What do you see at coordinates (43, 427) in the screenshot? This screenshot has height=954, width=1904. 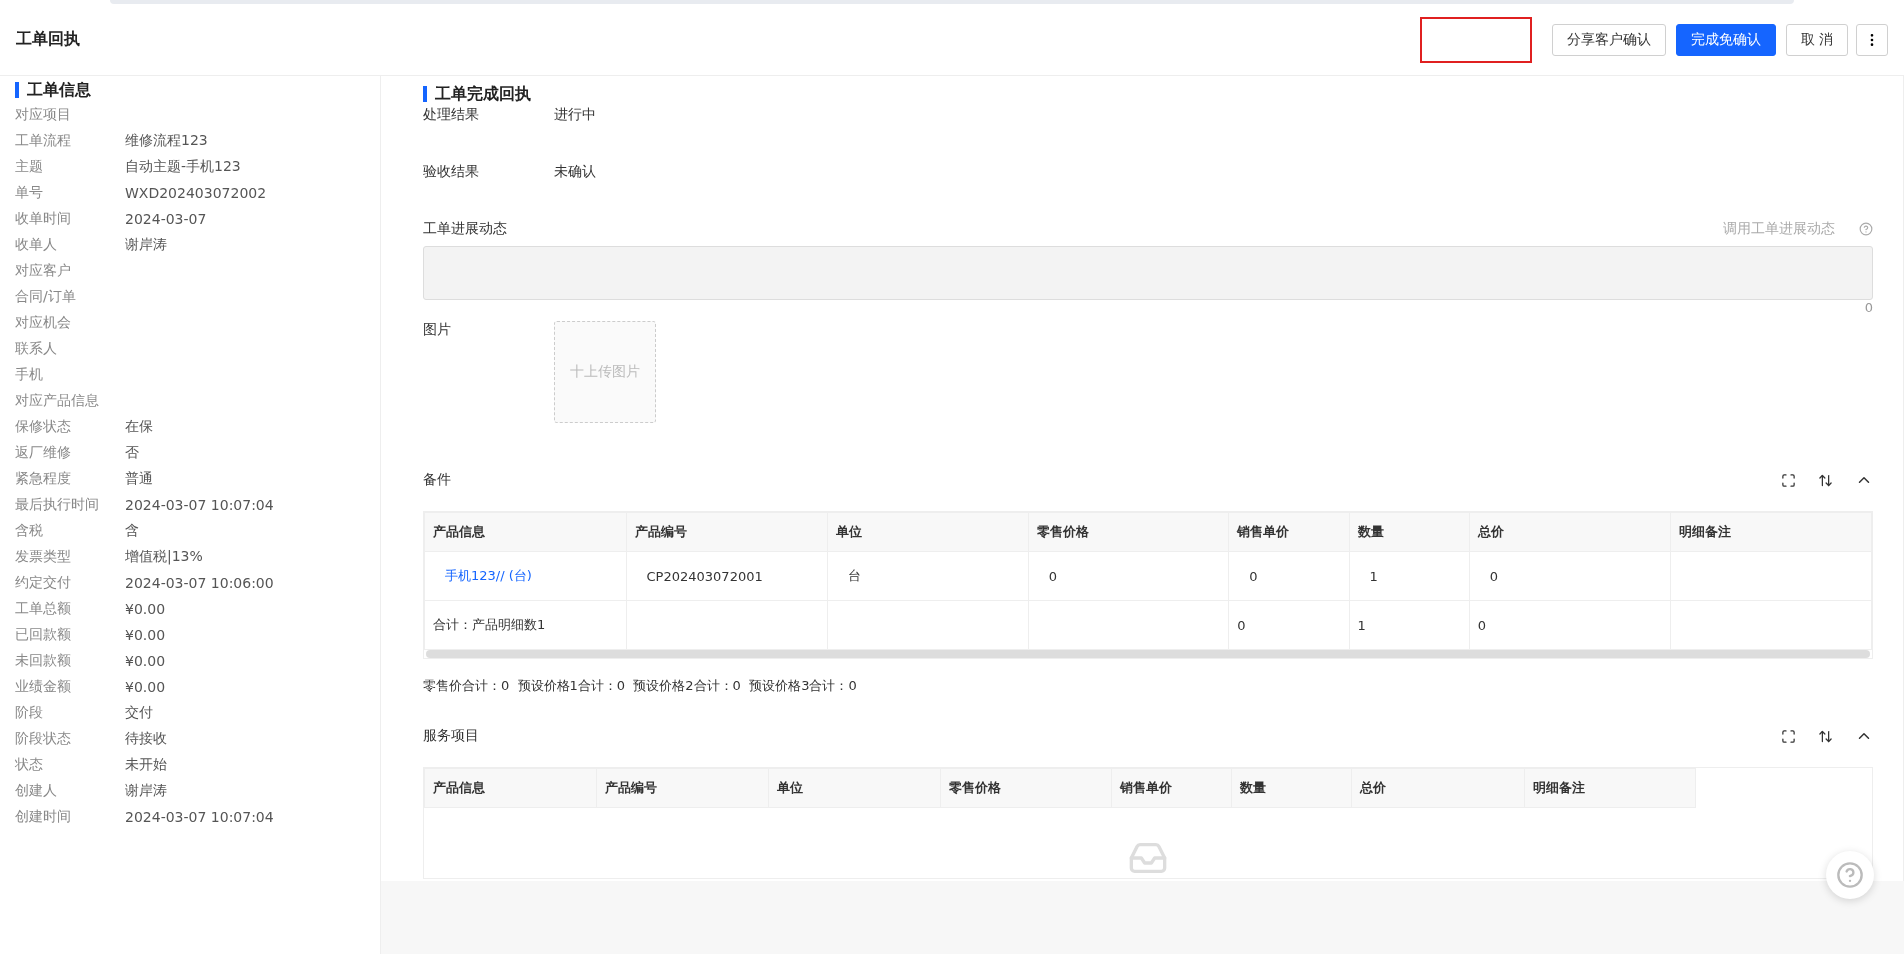 I see `field-label: 保修状态` at bounding box center [43, 427].